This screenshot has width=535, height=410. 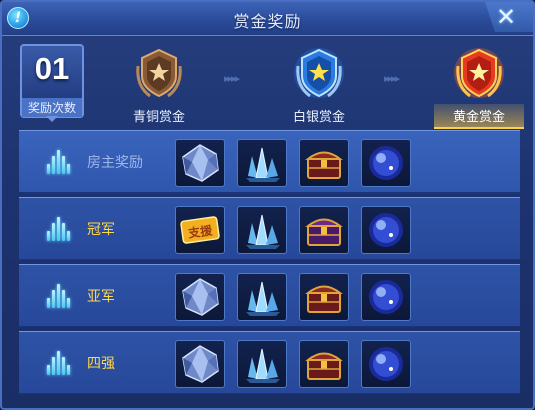 I want to click on voucher-ticket-icon: 支援, so click(x=200, y=230).